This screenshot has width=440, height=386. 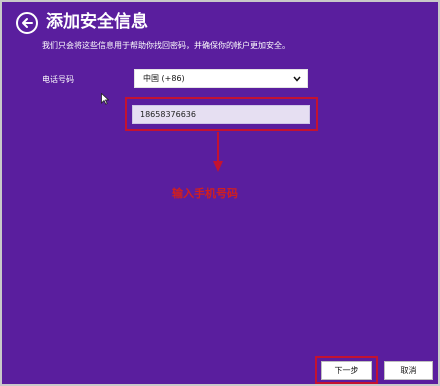 What do you see at coordinates (97, 22) in the screenshot?
I see `page-title: 添加安全信息` at bounding box center [97, 22].